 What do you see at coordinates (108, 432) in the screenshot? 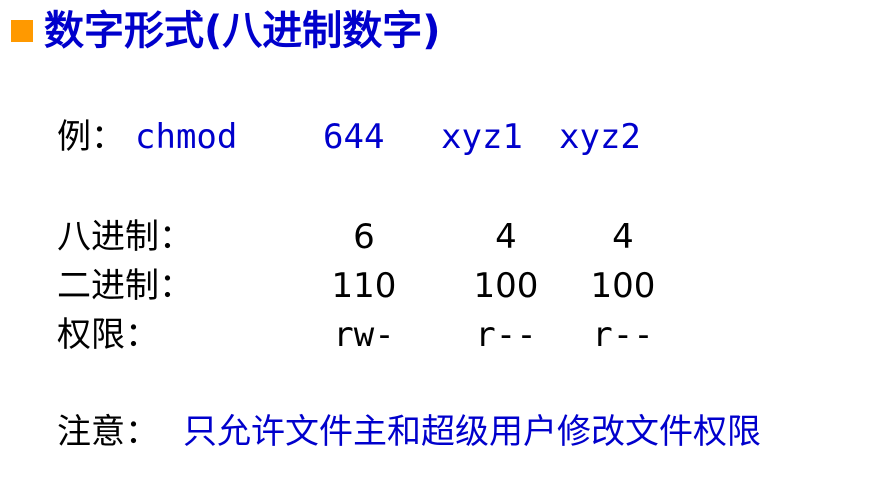
I see `note-label: 注意：` at bounding box center [108, 432].